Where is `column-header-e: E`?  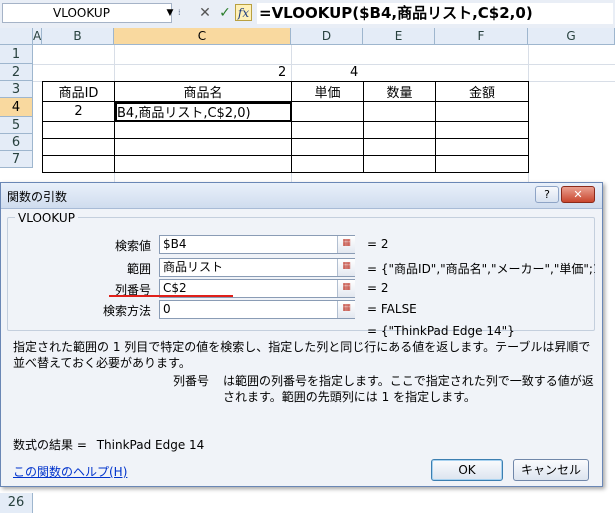
column-header-e: E is located at coordinates (399, 36).